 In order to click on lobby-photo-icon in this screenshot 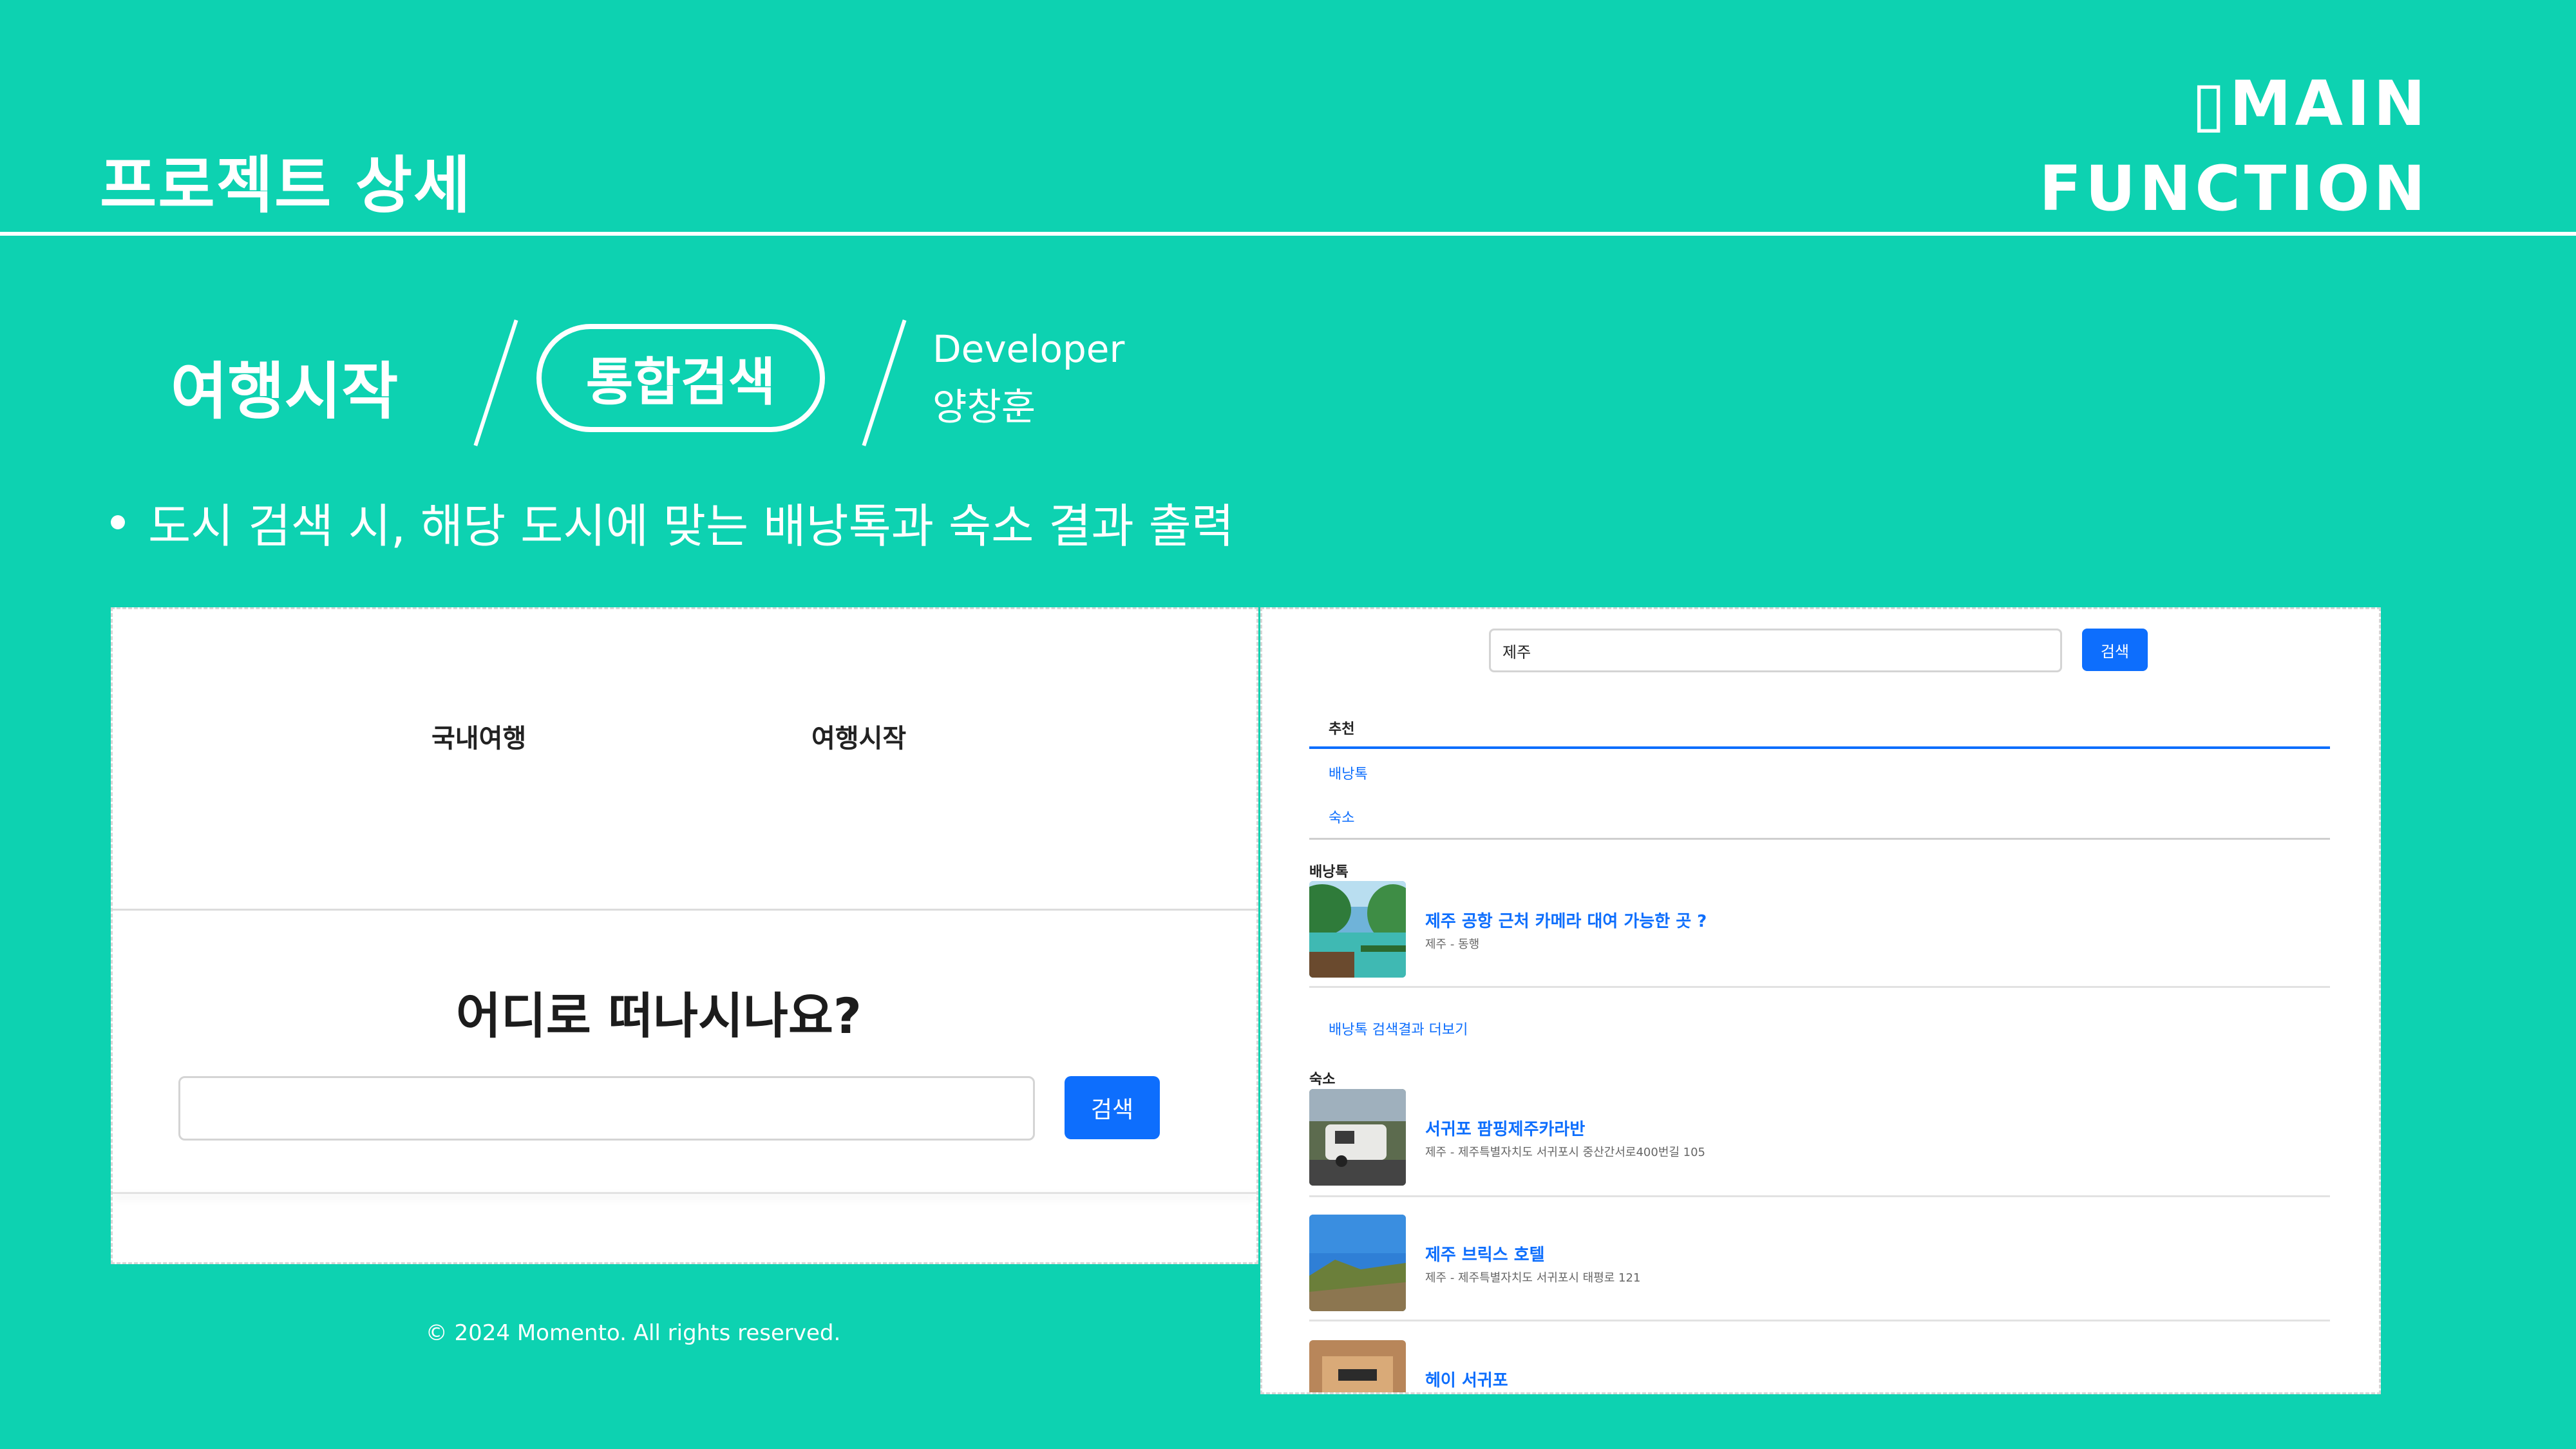, I will do `click(1357, 1366)`.